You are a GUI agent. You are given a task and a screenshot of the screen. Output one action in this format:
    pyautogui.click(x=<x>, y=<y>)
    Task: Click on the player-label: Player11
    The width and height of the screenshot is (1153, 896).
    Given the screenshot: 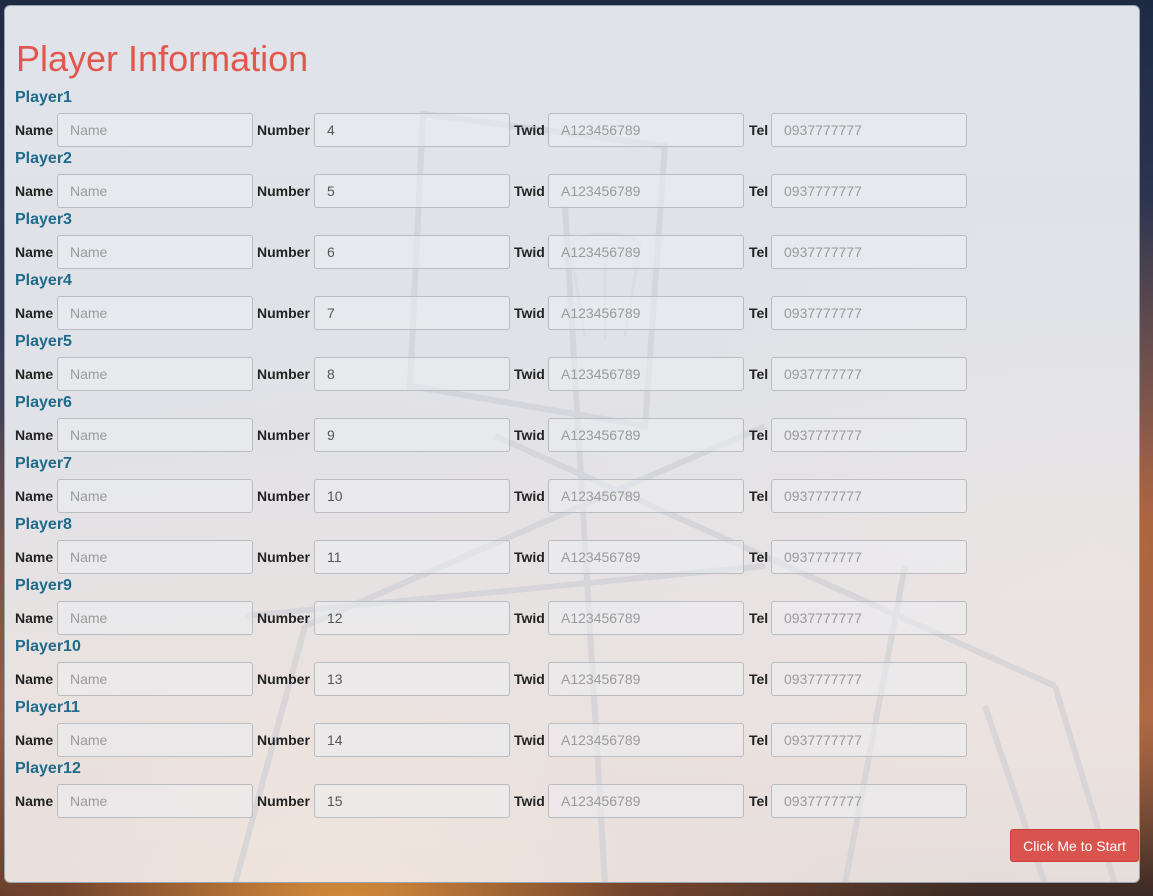 What is the action you would take?
    pyautogui.click(x=47, y=707)
    